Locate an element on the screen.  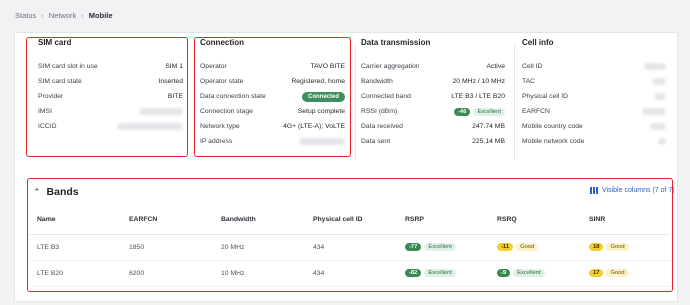
info-row: RSSI (dBm) -46 Excellent is located at coordinates (433, 111).